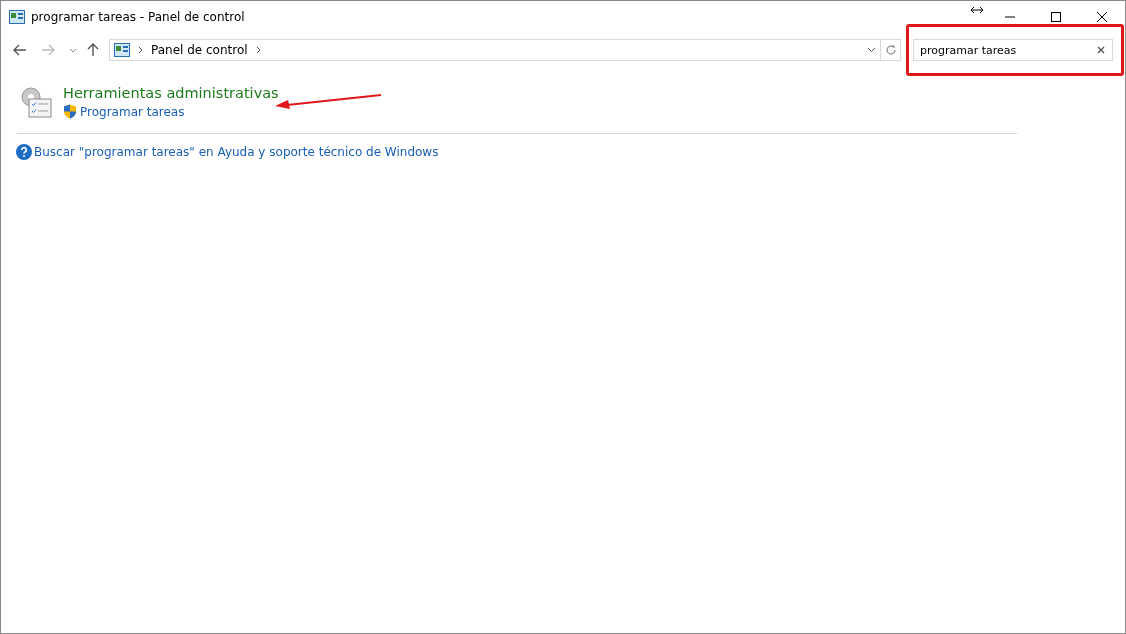  What do you see at coordinates (36, 102) in the screenshot?
I see `gear-checklist-icon` at bounding box center [36, 102].